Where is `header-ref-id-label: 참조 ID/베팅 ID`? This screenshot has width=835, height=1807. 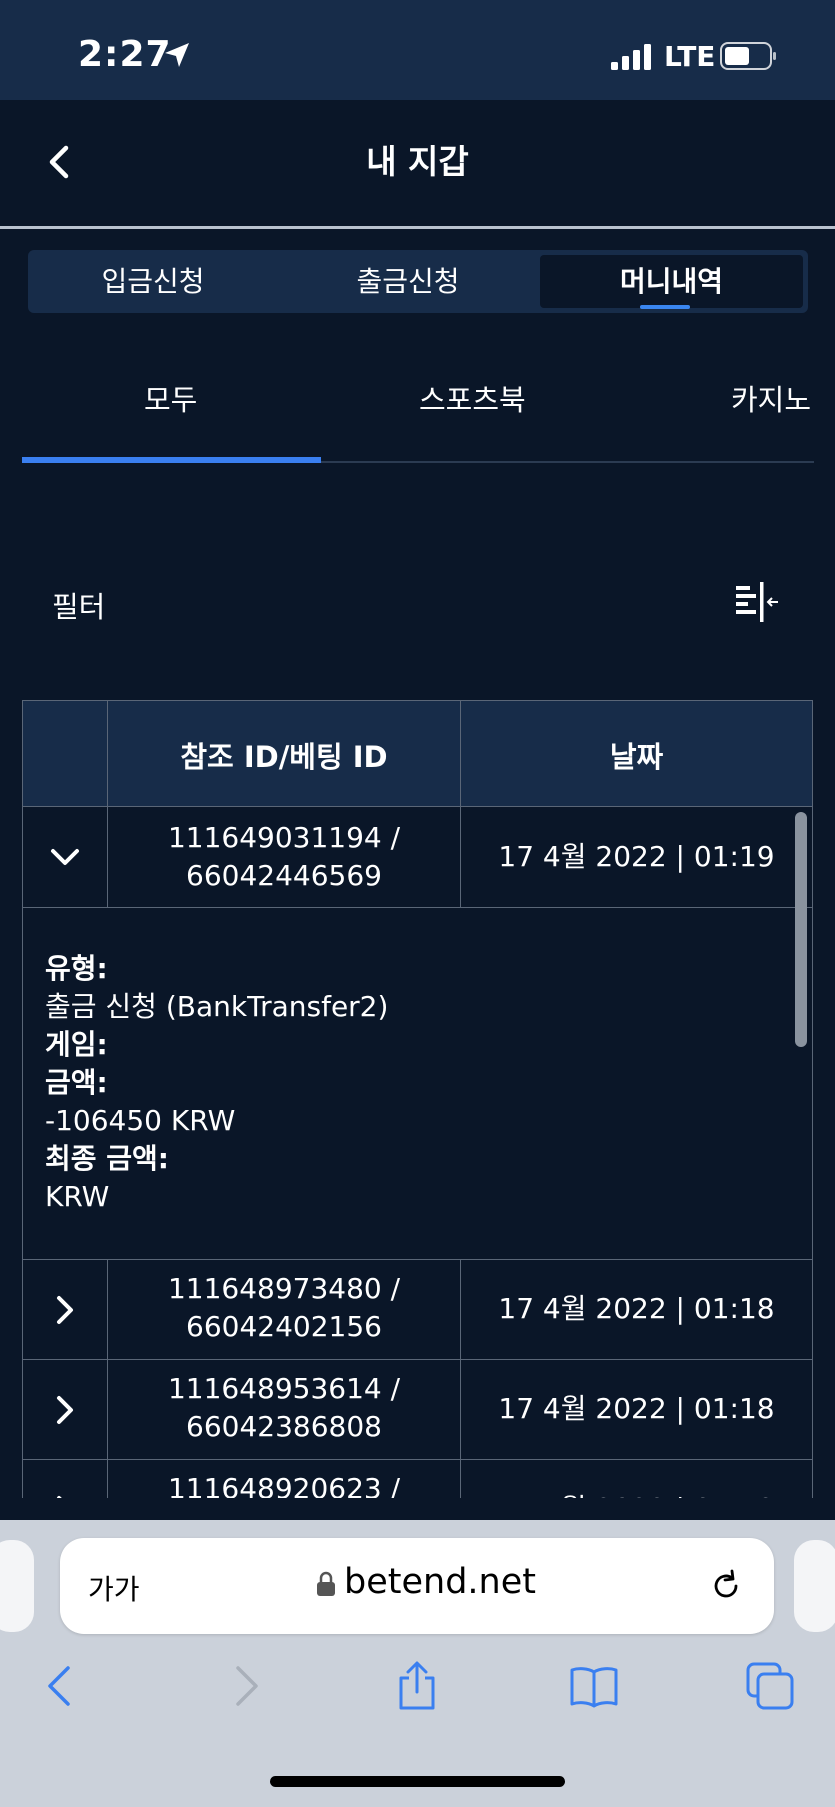 header-ref-id-label: 참조 ID/베팅 ID is located at coordinates (284, 757).